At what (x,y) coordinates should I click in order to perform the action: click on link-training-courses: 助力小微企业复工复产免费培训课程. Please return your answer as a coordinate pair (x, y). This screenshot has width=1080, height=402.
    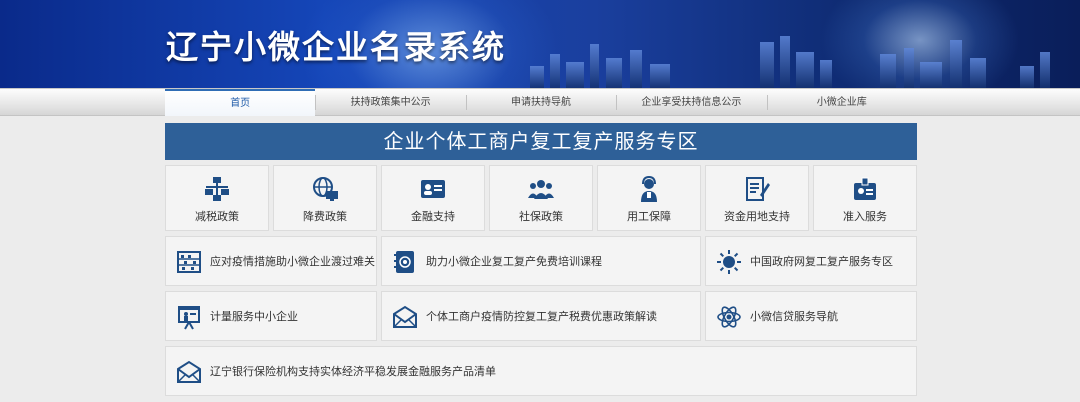
    Looking at the image, I should click on (541, 261).